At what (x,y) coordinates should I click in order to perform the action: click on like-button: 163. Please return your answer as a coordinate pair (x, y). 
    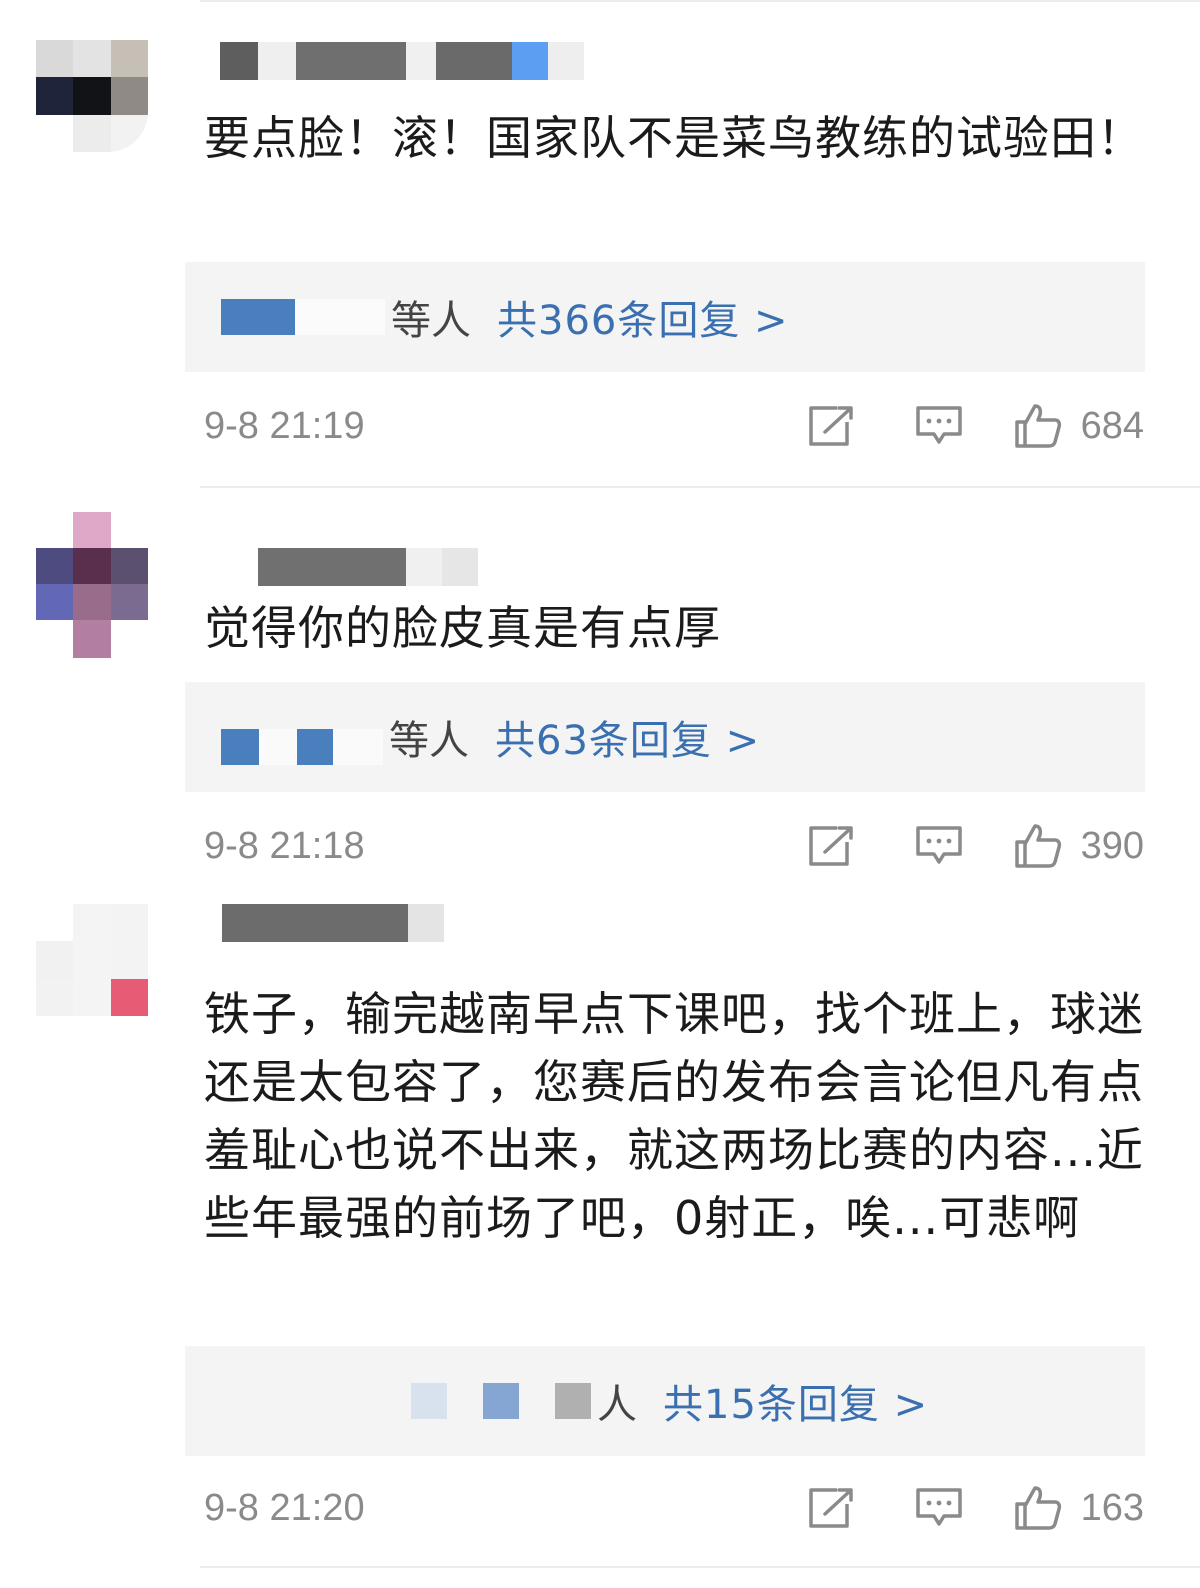
    Looking at the image, I should click on (1078, 1508).